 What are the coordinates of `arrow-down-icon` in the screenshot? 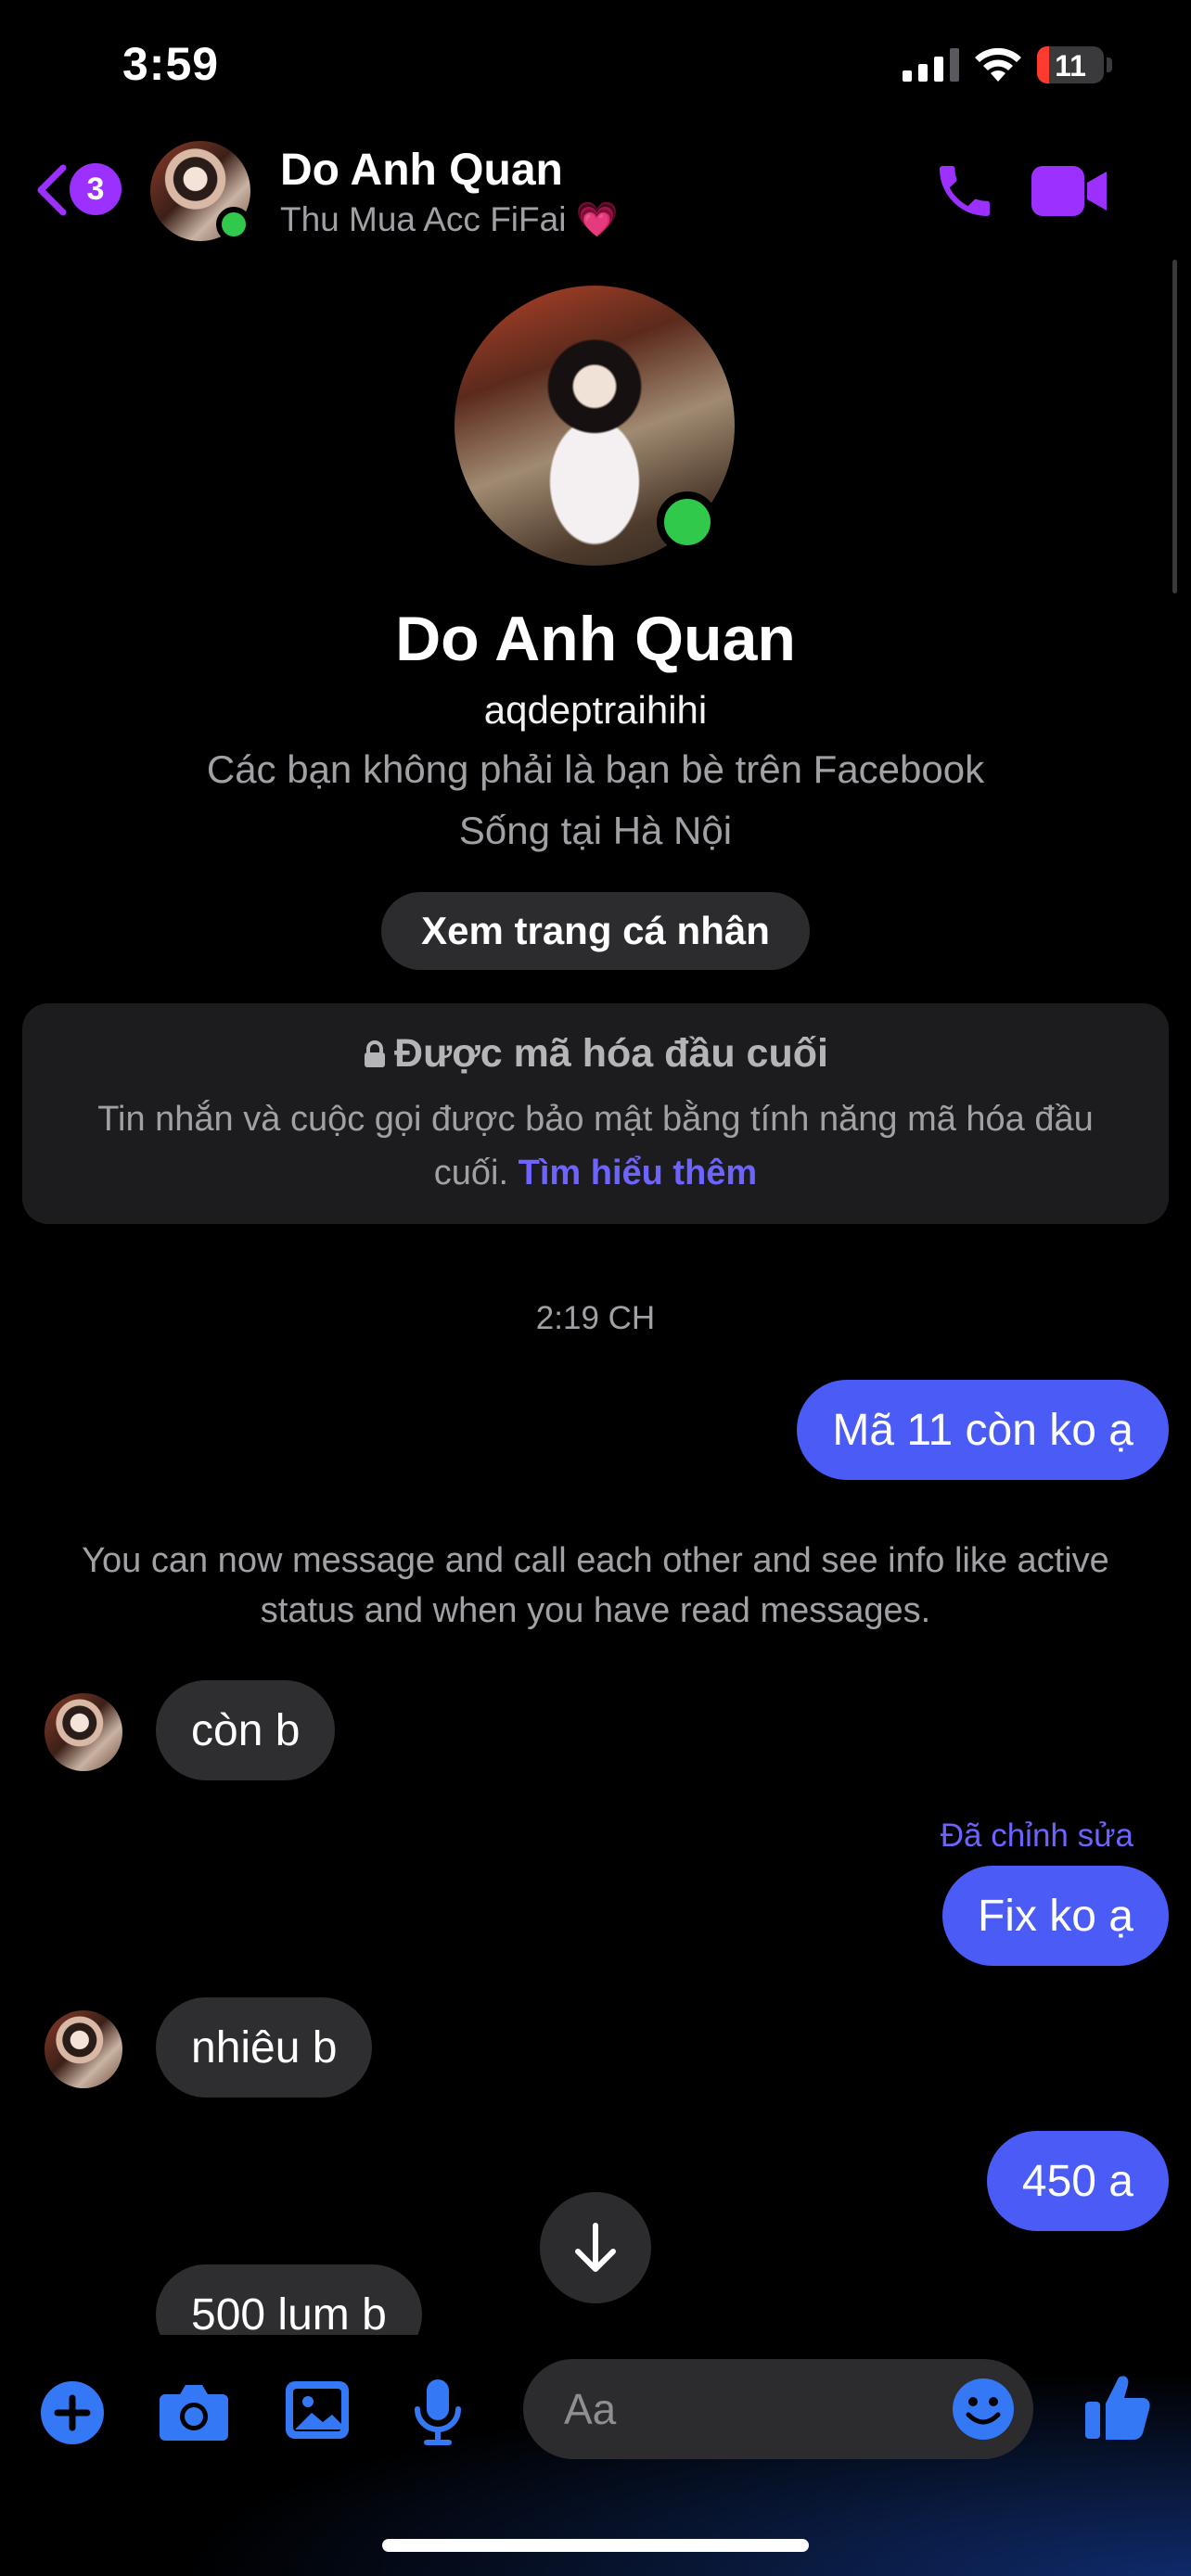 It's located at (595, 2247).